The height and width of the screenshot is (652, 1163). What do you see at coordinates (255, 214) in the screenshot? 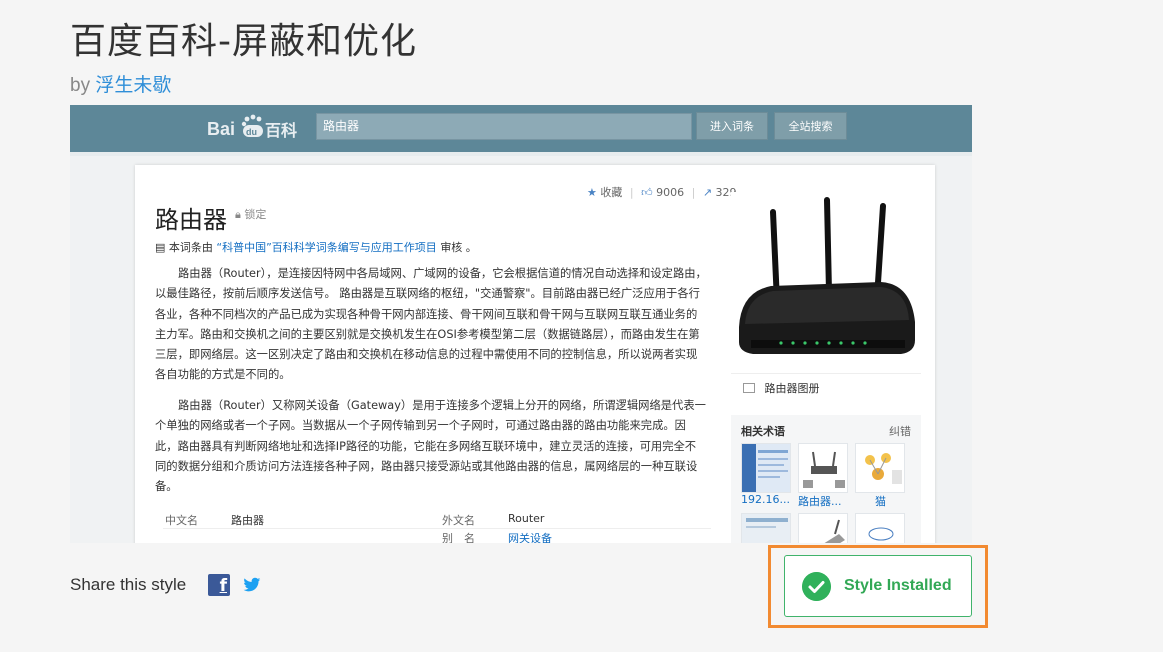
I see `lock-text: 锁定` at bounding box center [255, 214].